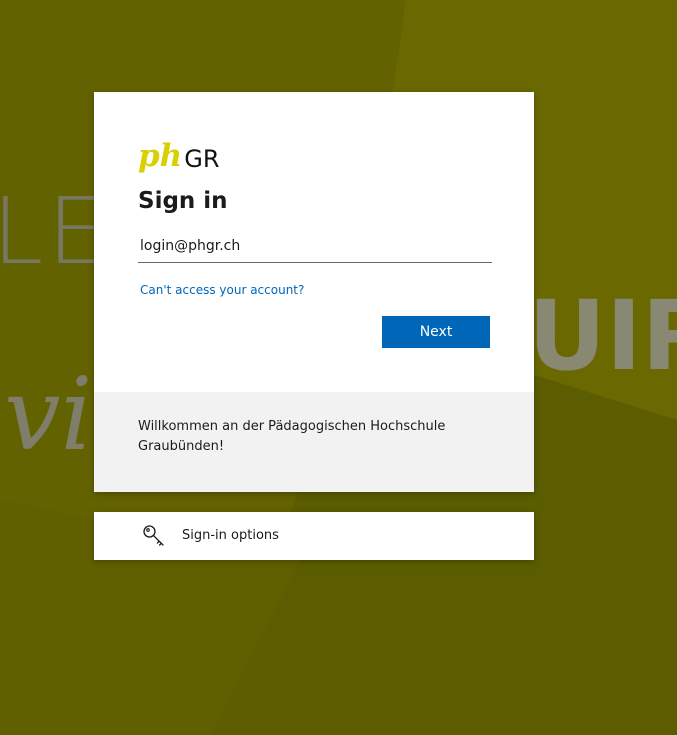 This screenshot has width=677, height=735. What do you see at coordinates (153, 535) in the screenshot?
I see `key-icon` at bounding box center [153, 535].